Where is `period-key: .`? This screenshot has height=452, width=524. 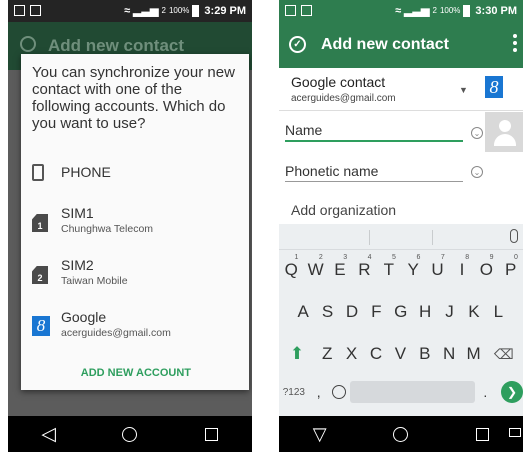 period-key: . is located at coordinates (485, 392).